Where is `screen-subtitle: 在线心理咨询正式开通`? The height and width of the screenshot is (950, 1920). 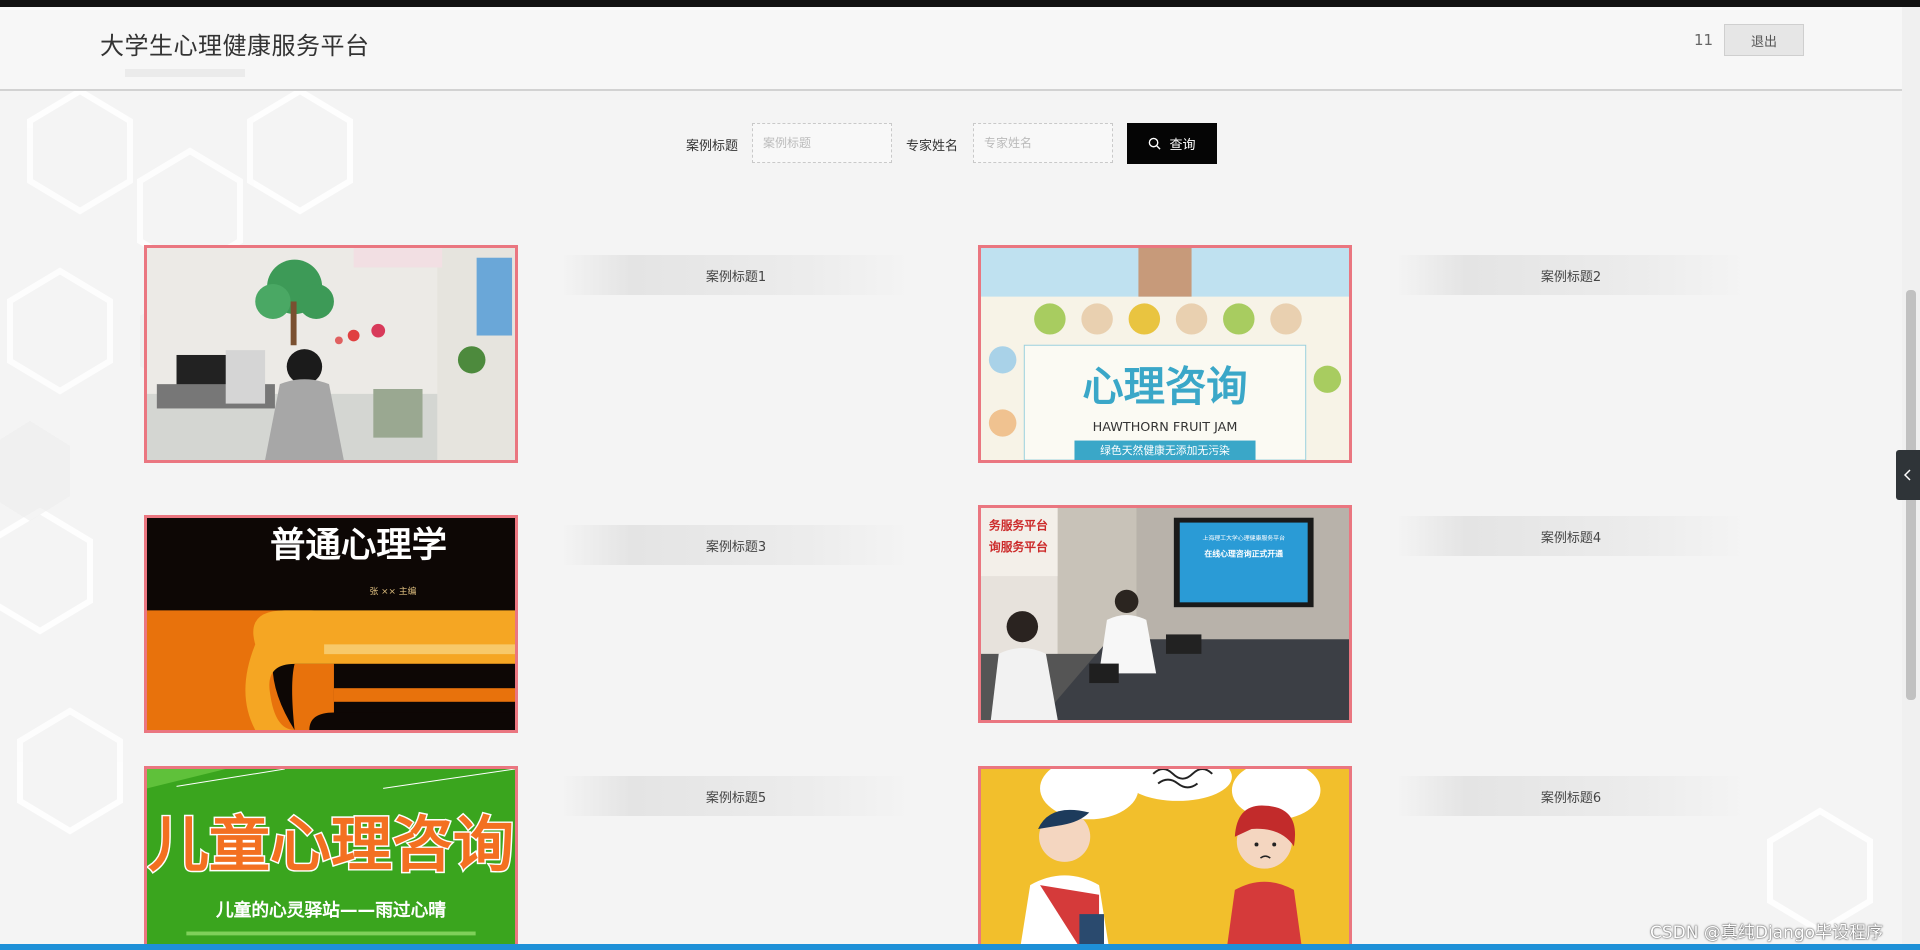
screen-subtitle: 在线心理咨询正式开通 is located at coordinates (1243, 554).